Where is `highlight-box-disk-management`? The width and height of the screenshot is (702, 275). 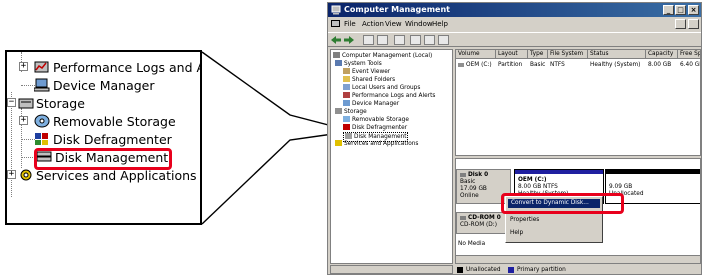
highlight-box-disk-management is located at coordinates (103, 159).